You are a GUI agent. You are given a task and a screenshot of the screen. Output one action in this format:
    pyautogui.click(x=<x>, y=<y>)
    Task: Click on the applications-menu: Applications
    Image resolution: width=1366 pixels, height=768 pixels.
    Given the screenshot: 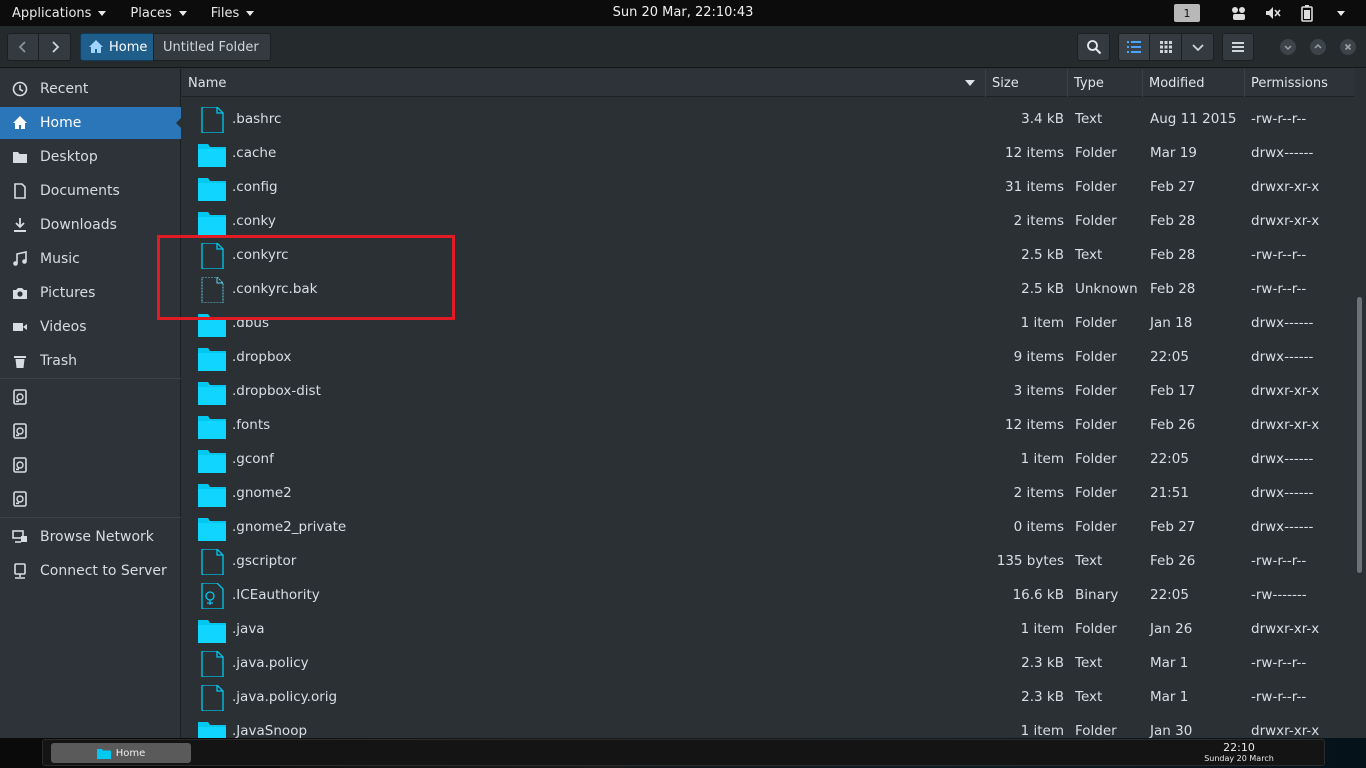 What is the action you would take?
    pyautogui.click(x=59, y=13)
    